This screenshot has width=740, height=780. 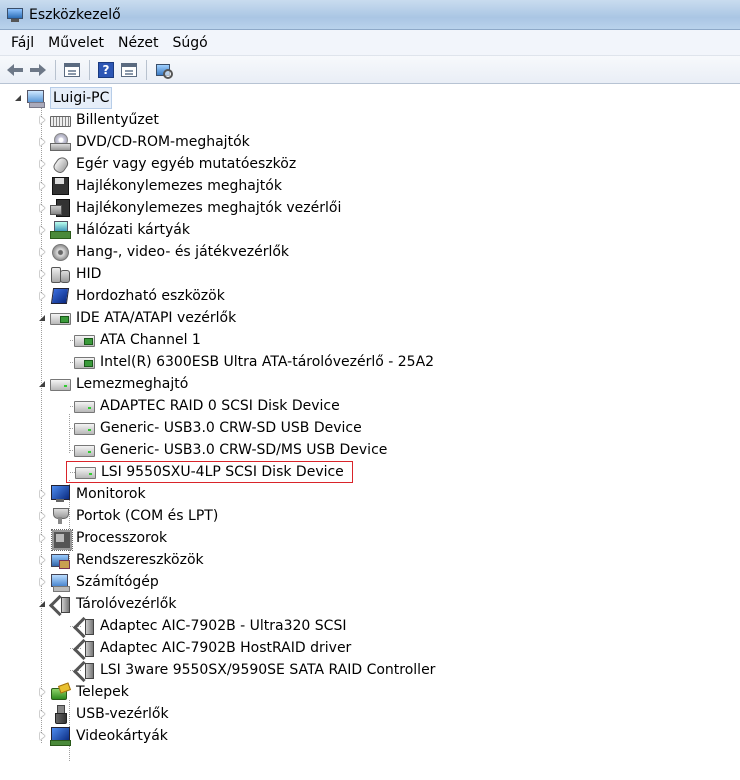 I want to click on tree-item-label: Hang-, video- és játékvezérlők, so click(x=182, y=252).